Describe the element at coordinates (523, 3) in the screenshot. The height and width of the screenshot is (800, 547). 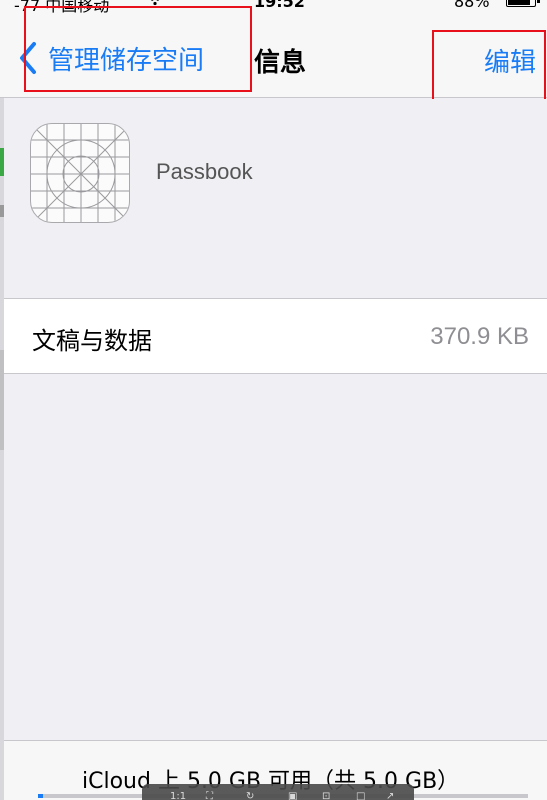
I see `battery-icon` at that location.